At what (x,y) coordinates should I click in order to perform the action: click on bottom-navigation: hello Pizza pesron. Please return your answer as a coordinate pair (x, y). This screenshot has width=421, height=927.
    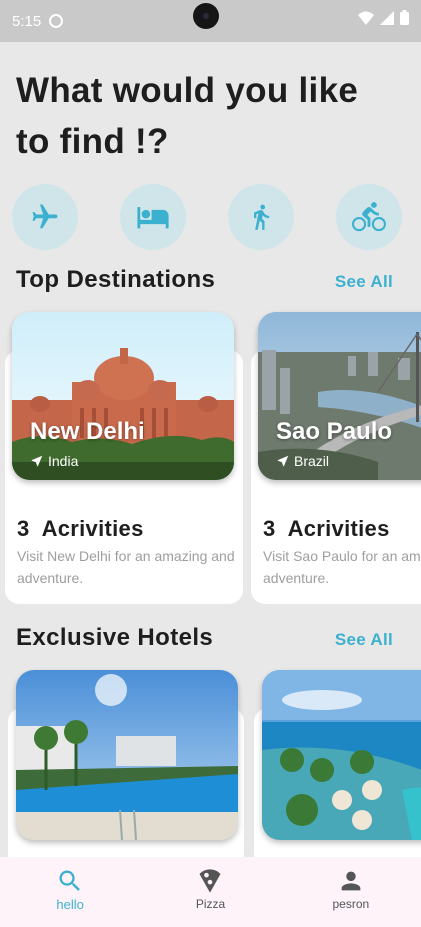
    Looking at the image, I should click on (210, 892).